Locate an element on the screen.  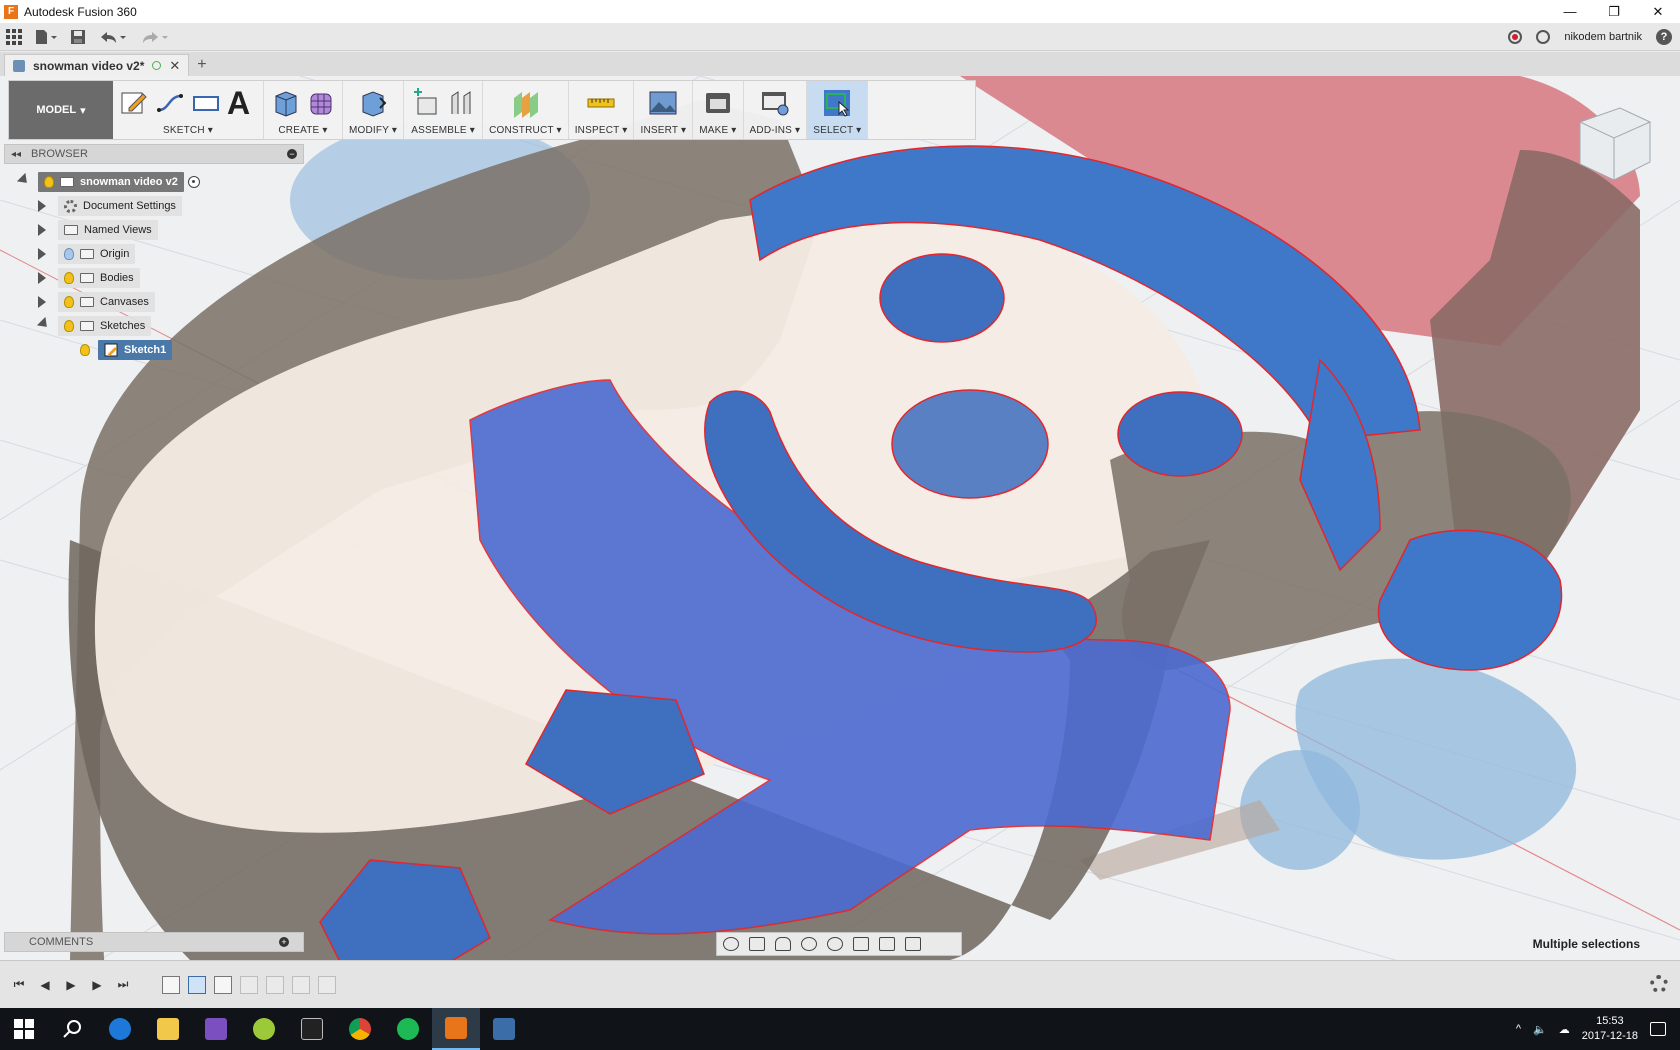
file-menu-icon is located at coordinates (46, 37).